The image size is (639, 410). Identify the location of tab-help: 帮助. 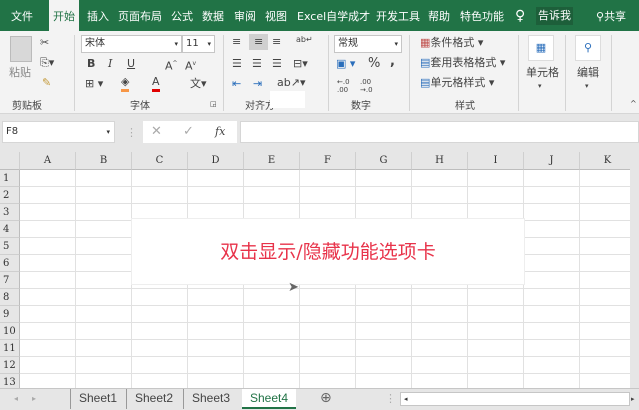
(439, 15).